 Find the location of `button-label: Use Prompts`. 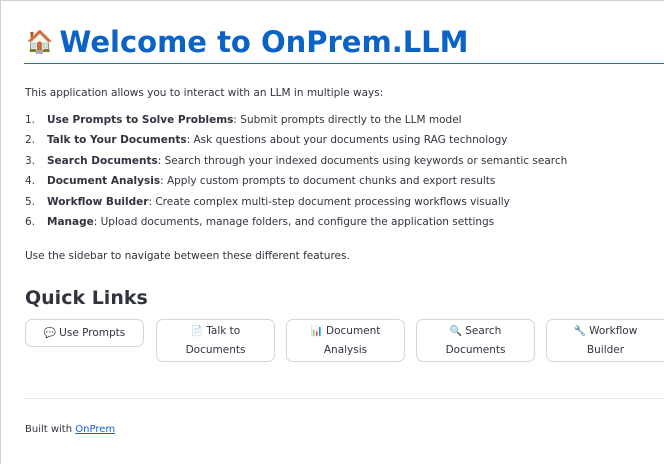

button-label: Use Prompts is located at coordinates (92, 332).